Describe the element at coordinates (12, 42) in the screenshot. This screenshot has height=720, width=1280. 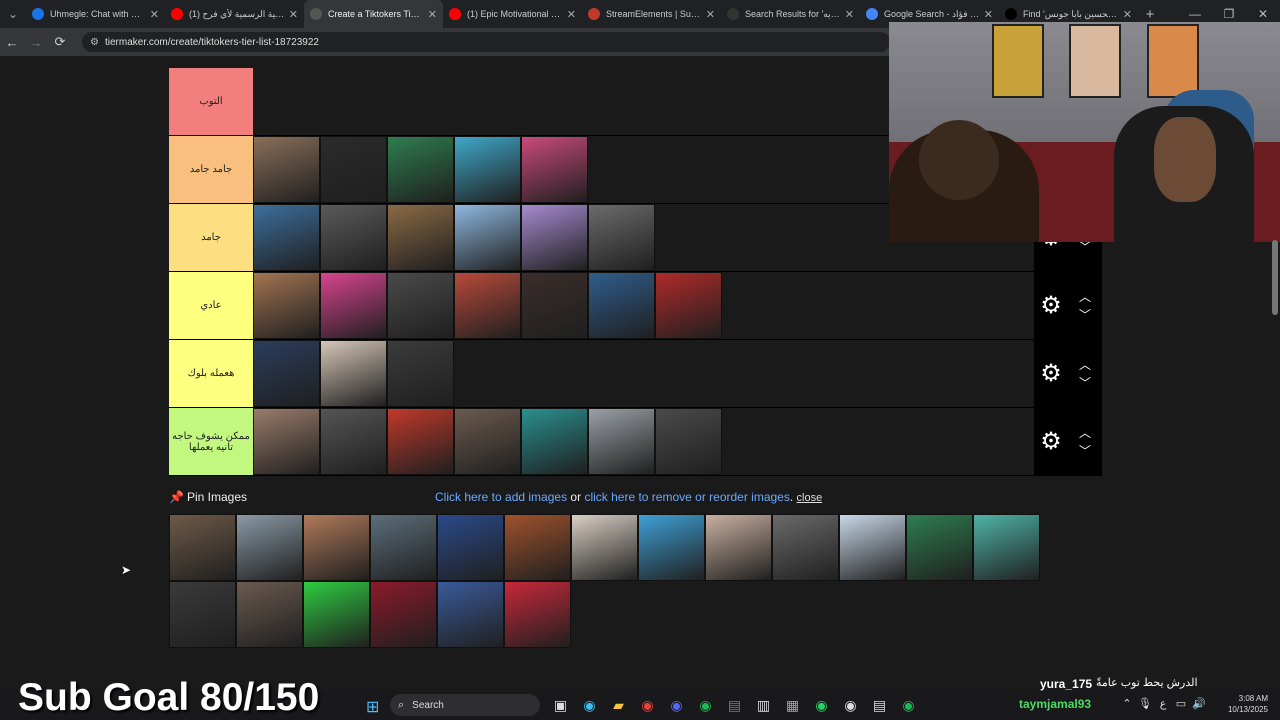
I see `back-icon: ←` at that location.